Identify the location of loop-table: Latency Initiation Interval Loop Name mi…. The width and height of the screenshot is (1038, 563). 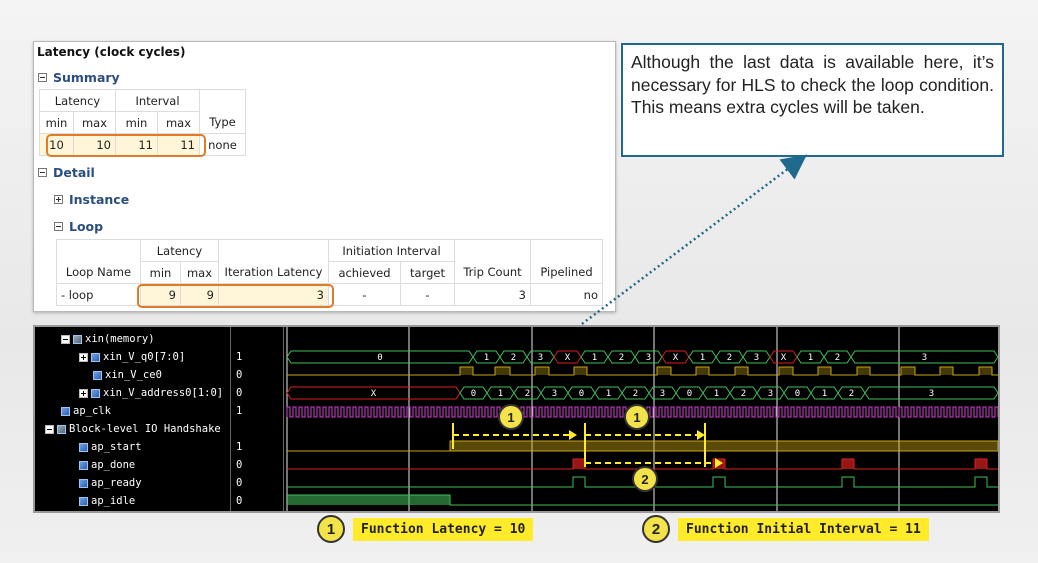
(329, 272).